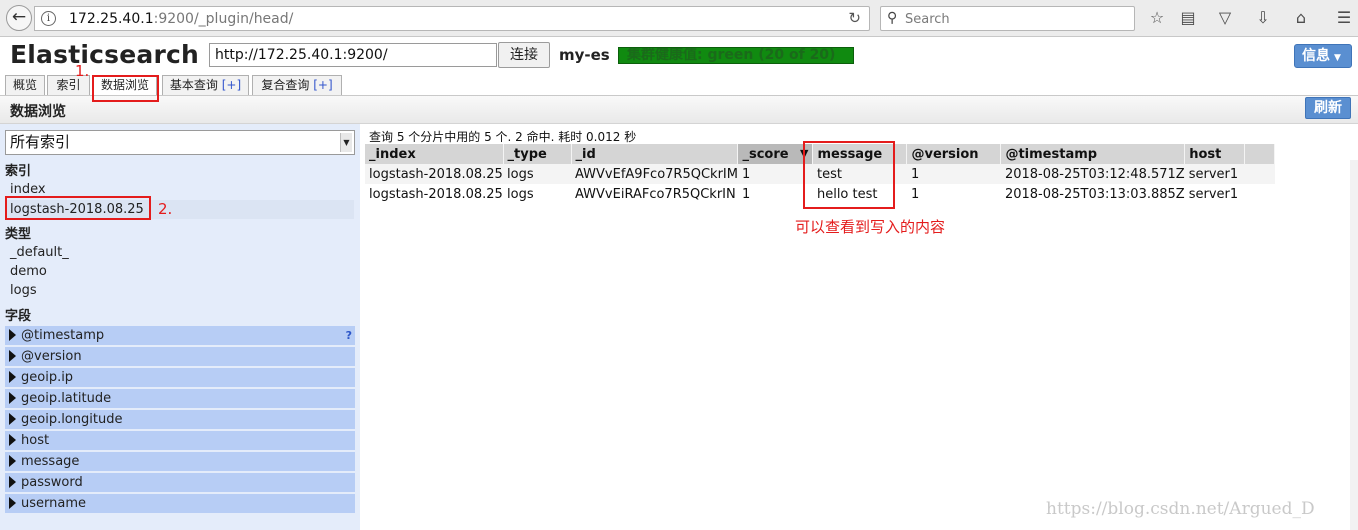 The image size is (1358, 530). I want to click on index-select-value: 所有索引, so click(40, 142).